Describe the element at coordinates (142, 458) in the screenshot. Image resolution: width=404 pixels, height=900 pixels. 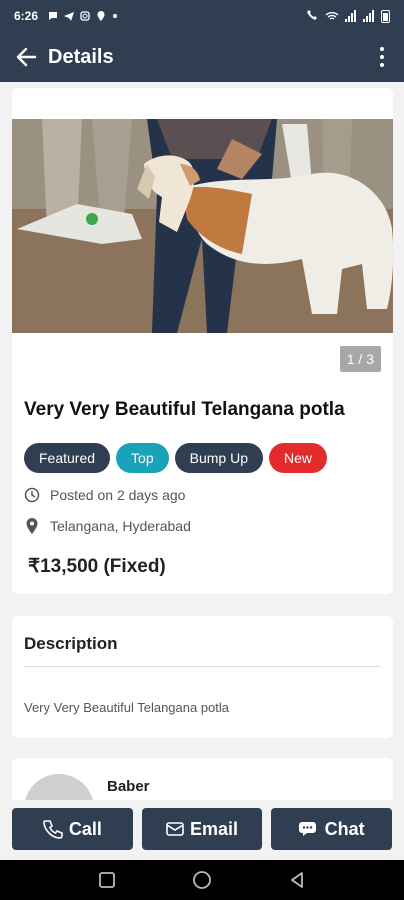
I see `badge-top: Top` at that location.